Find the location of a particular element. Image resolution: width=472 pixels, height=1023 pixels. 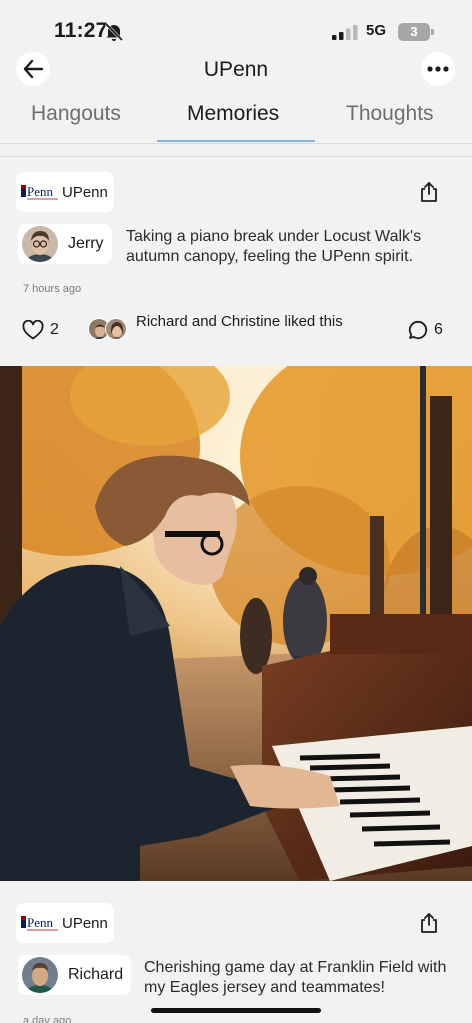

network-type: 5G is located at coordinates (376, 30).